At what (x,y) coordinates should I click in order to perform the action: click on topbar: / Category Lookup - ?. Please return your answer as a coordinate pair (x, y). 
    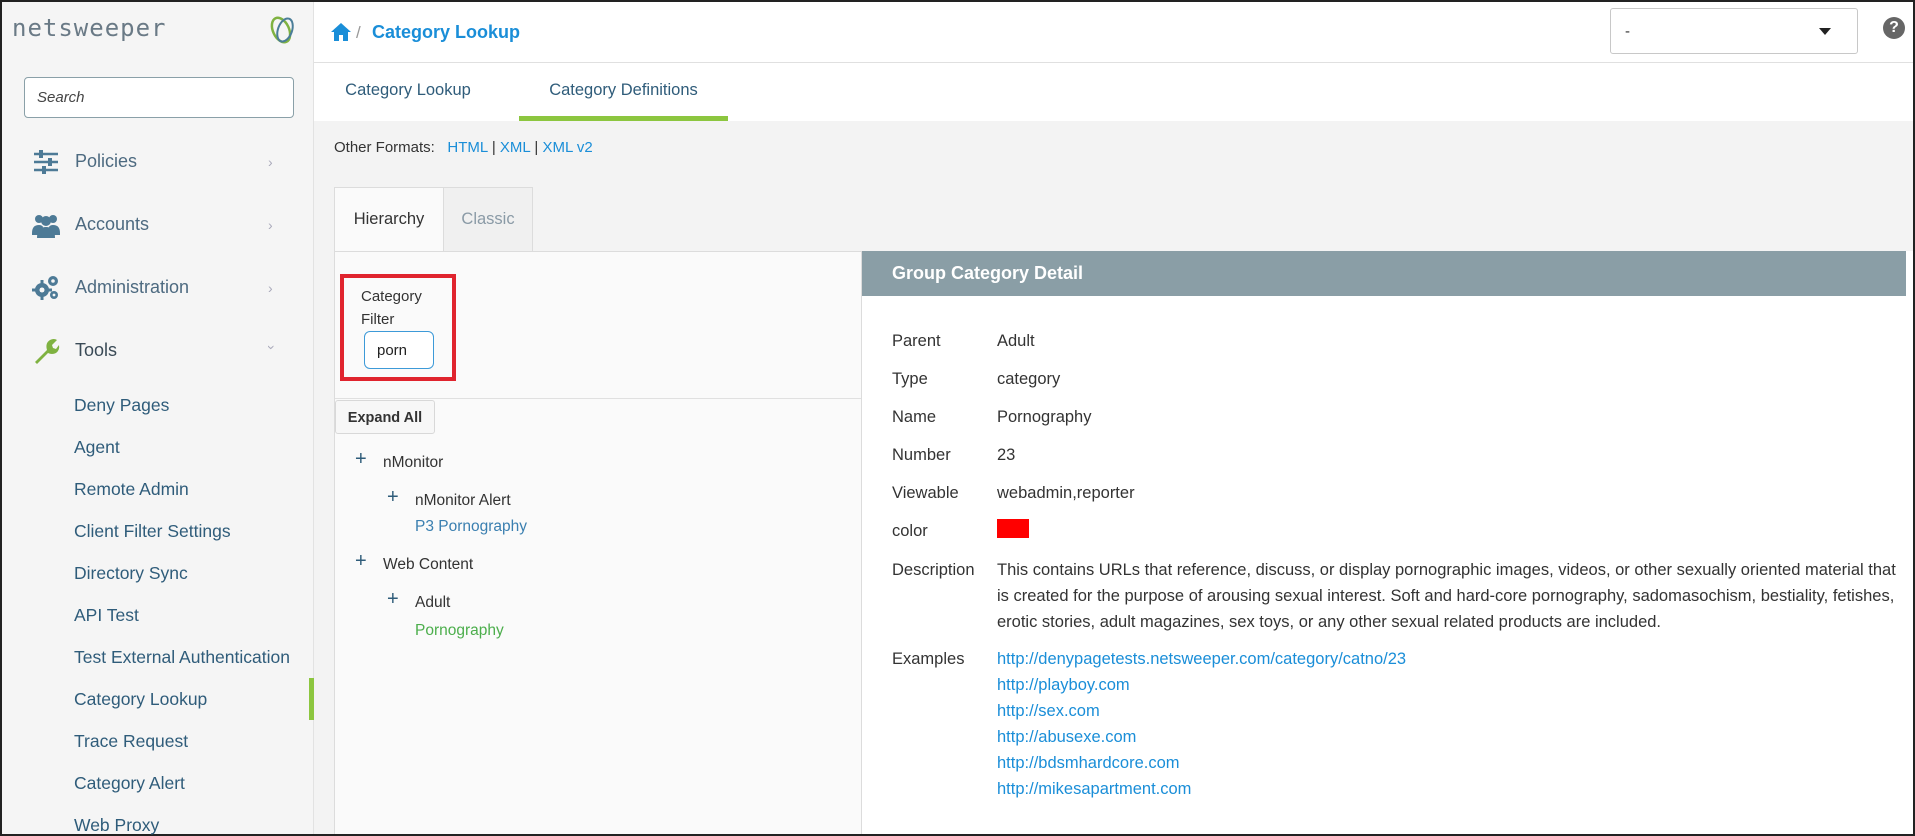
    Looking at the image, I should click on (1113, 32).